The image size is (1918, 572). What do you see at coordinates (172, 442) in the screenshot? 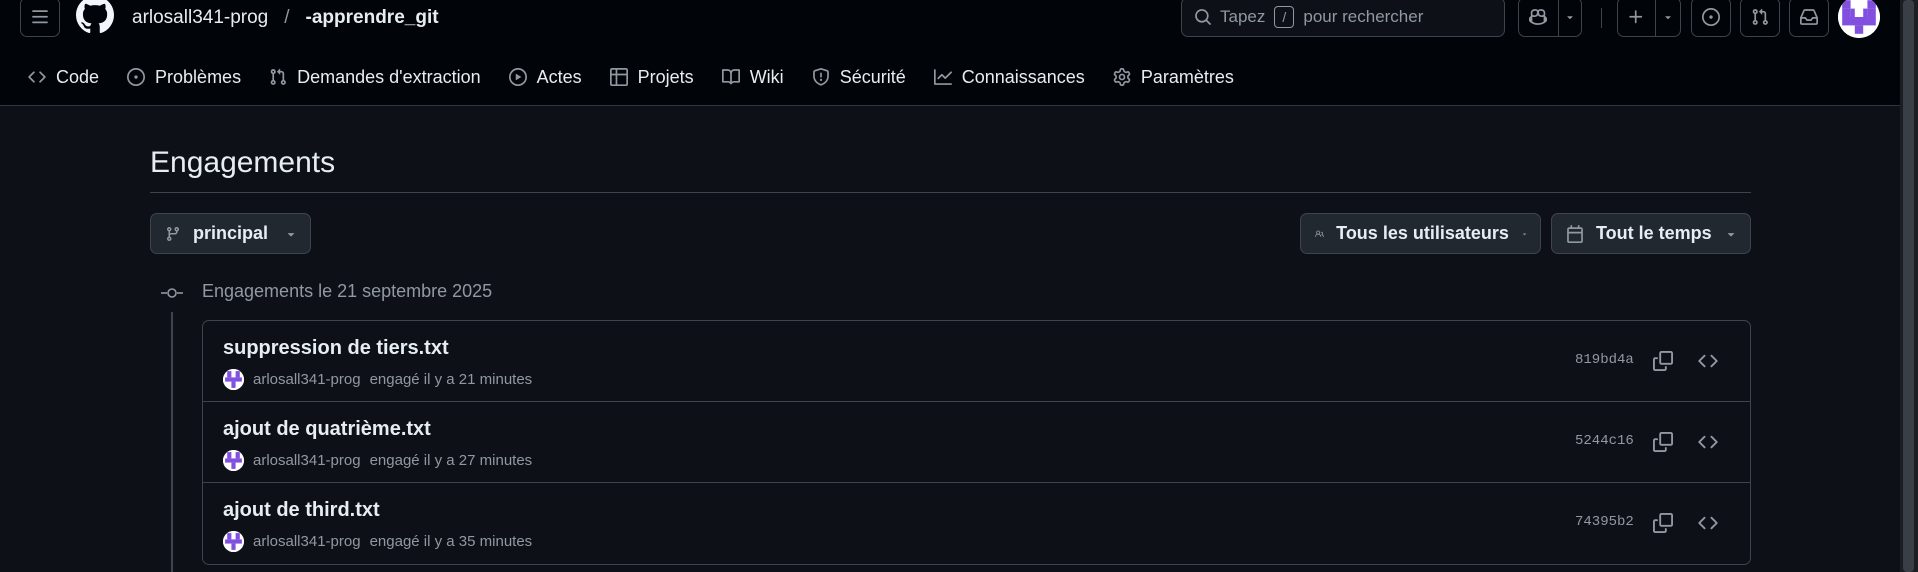
I see `timeline-line` at bounding box center [172, 442].